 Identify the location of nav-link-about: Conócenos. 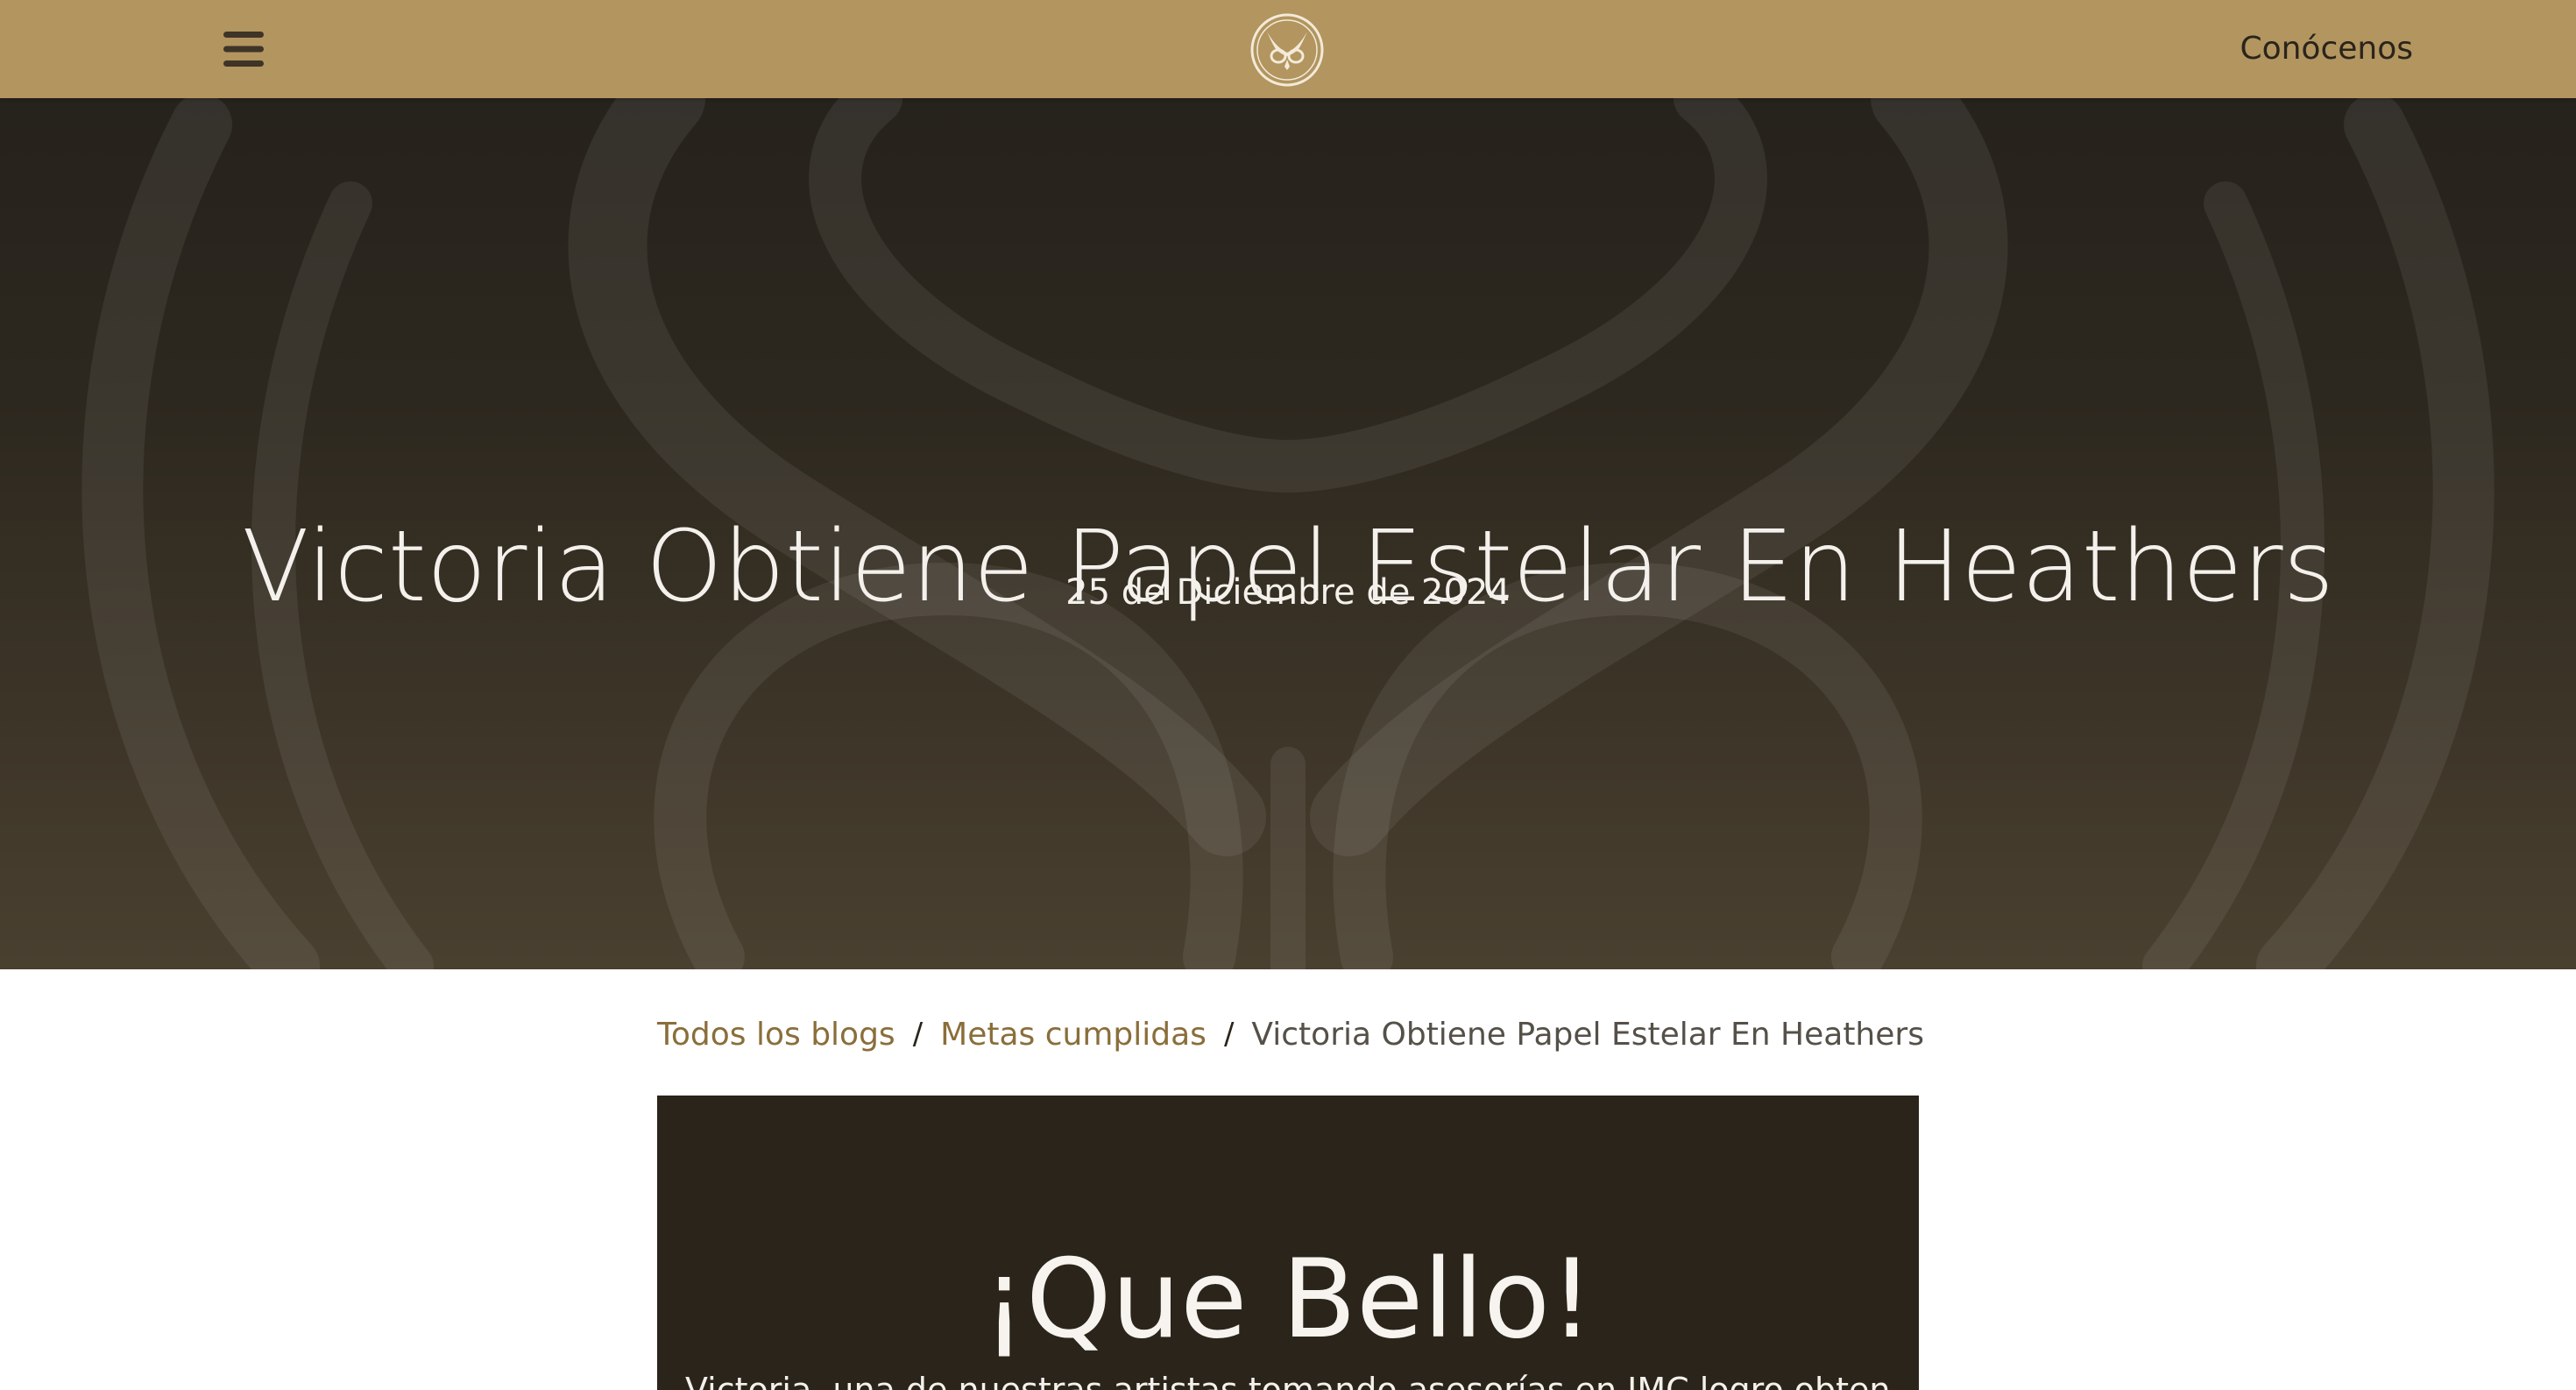
(2326, 49).